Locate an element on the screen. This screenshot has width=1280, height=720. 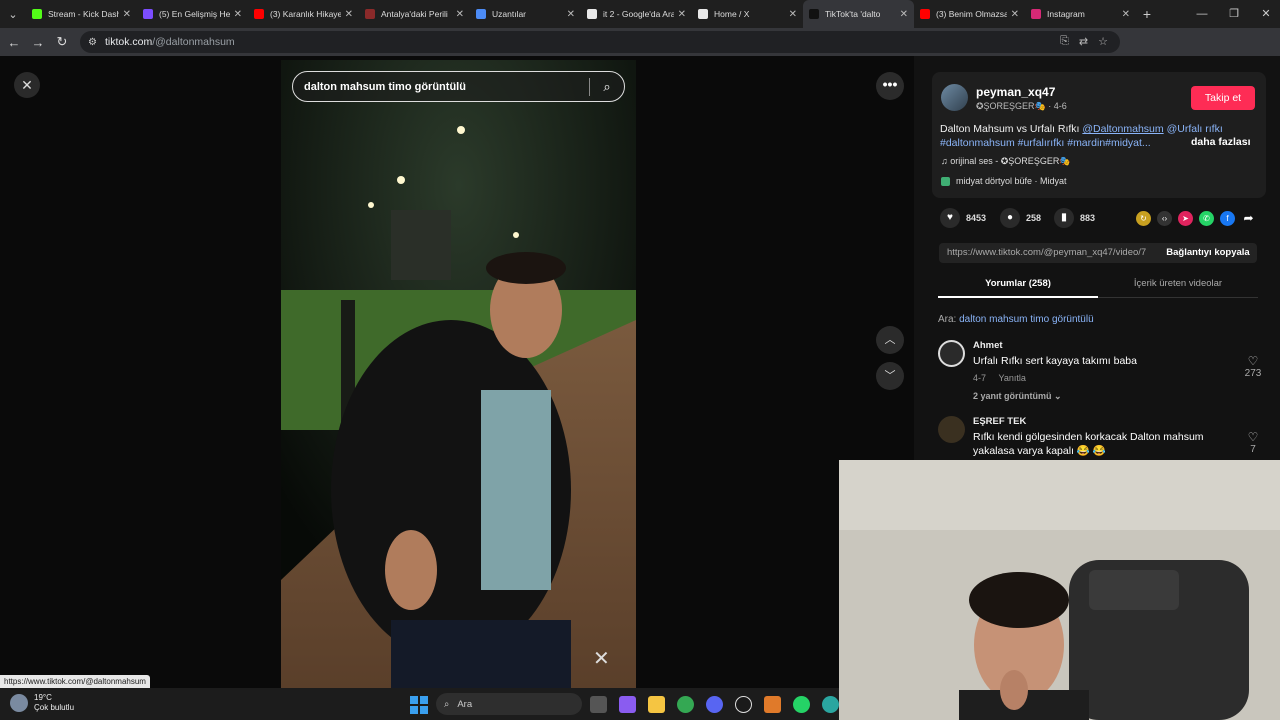
save-button: ▮ 883 is located at coordinates (1074, 218).